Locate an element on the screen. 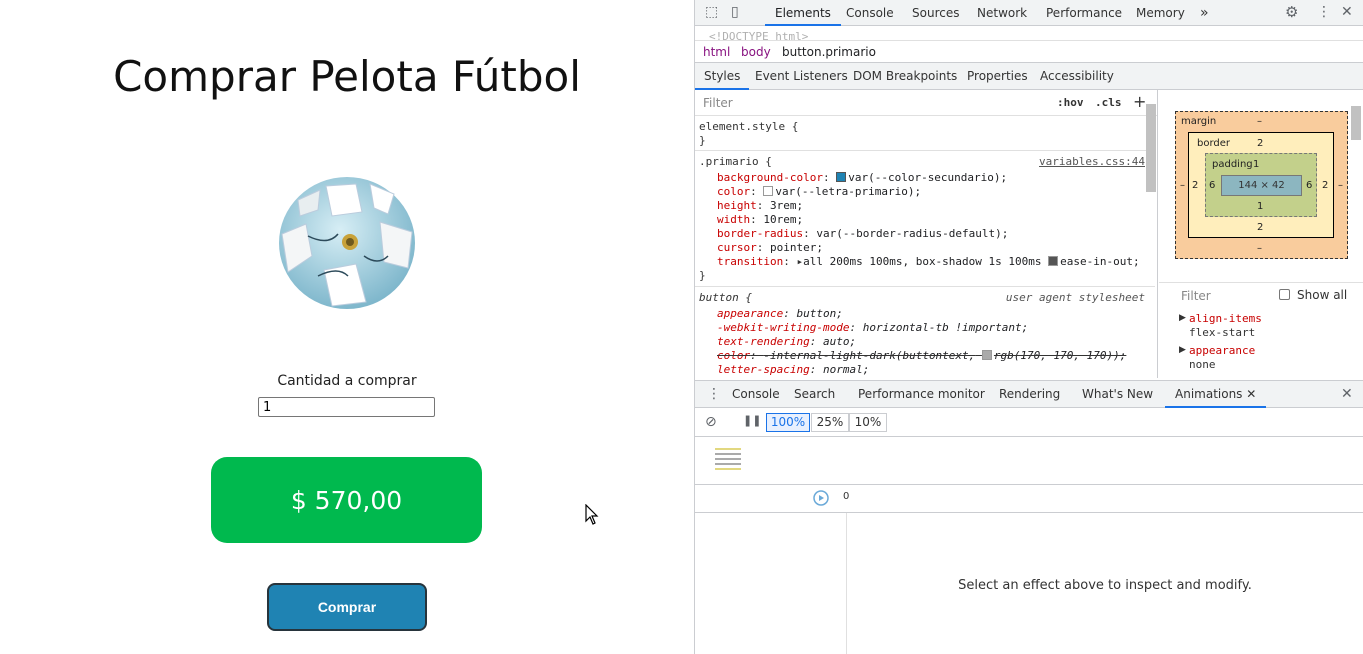 The width and height of the screenshot is (1363, 654). more-options-icon: ⋮ is located at coordinates (1324, 12).